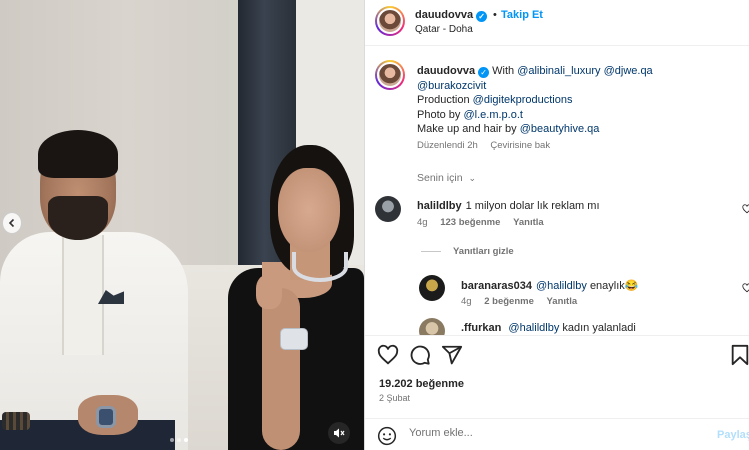 The height and width of the screenshot is (450, 749). What do you see at coordinates (509, 301) in the screenshot?
I see `comment-likes: 2 beğenme` at bounding box center [509, 301].